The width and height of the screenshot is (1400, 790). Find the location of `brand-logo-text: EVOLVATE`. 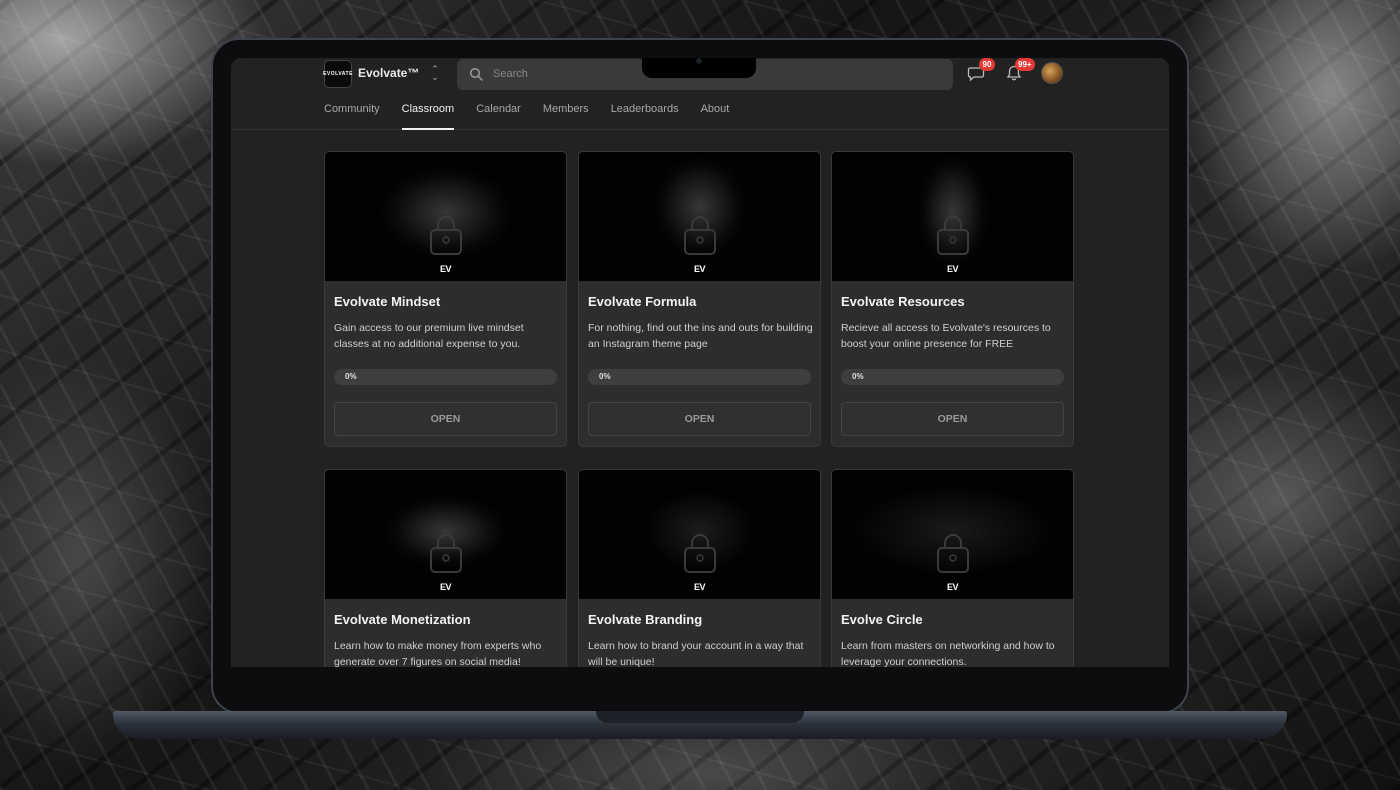

brand-logo-text: EVOLVATE is located at coordinates (338, 74).